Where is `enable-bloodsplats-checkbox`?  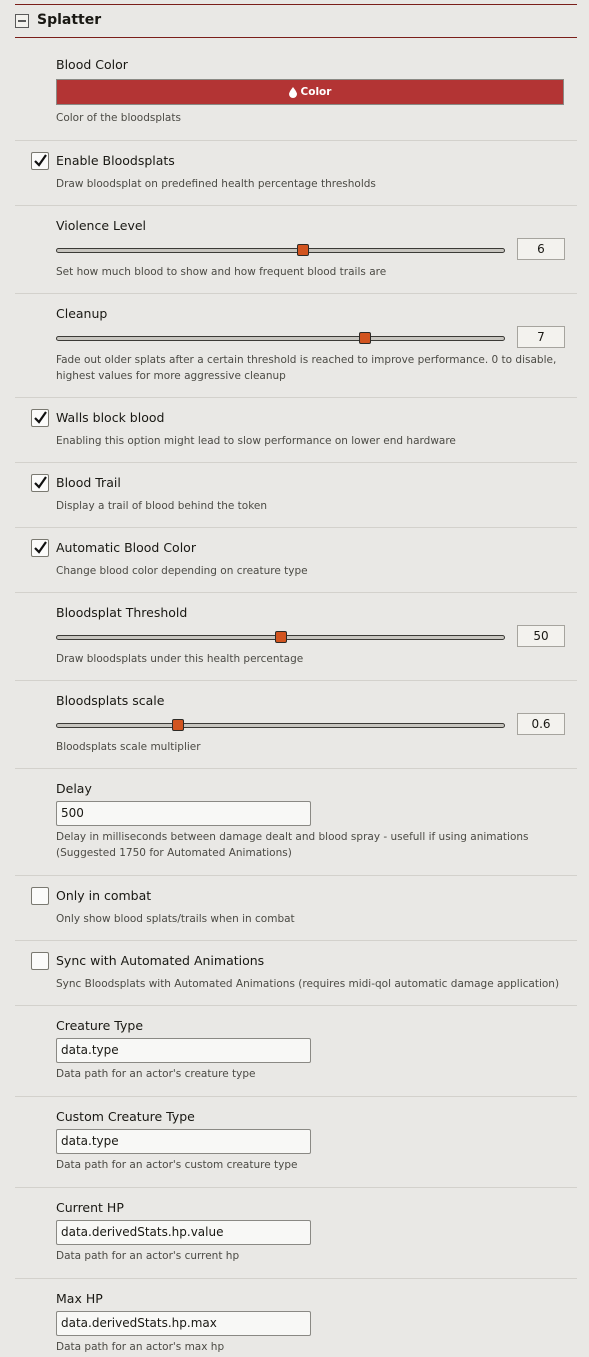 enable-bloodsplats-checkbox is located at coordinates (40, 161).